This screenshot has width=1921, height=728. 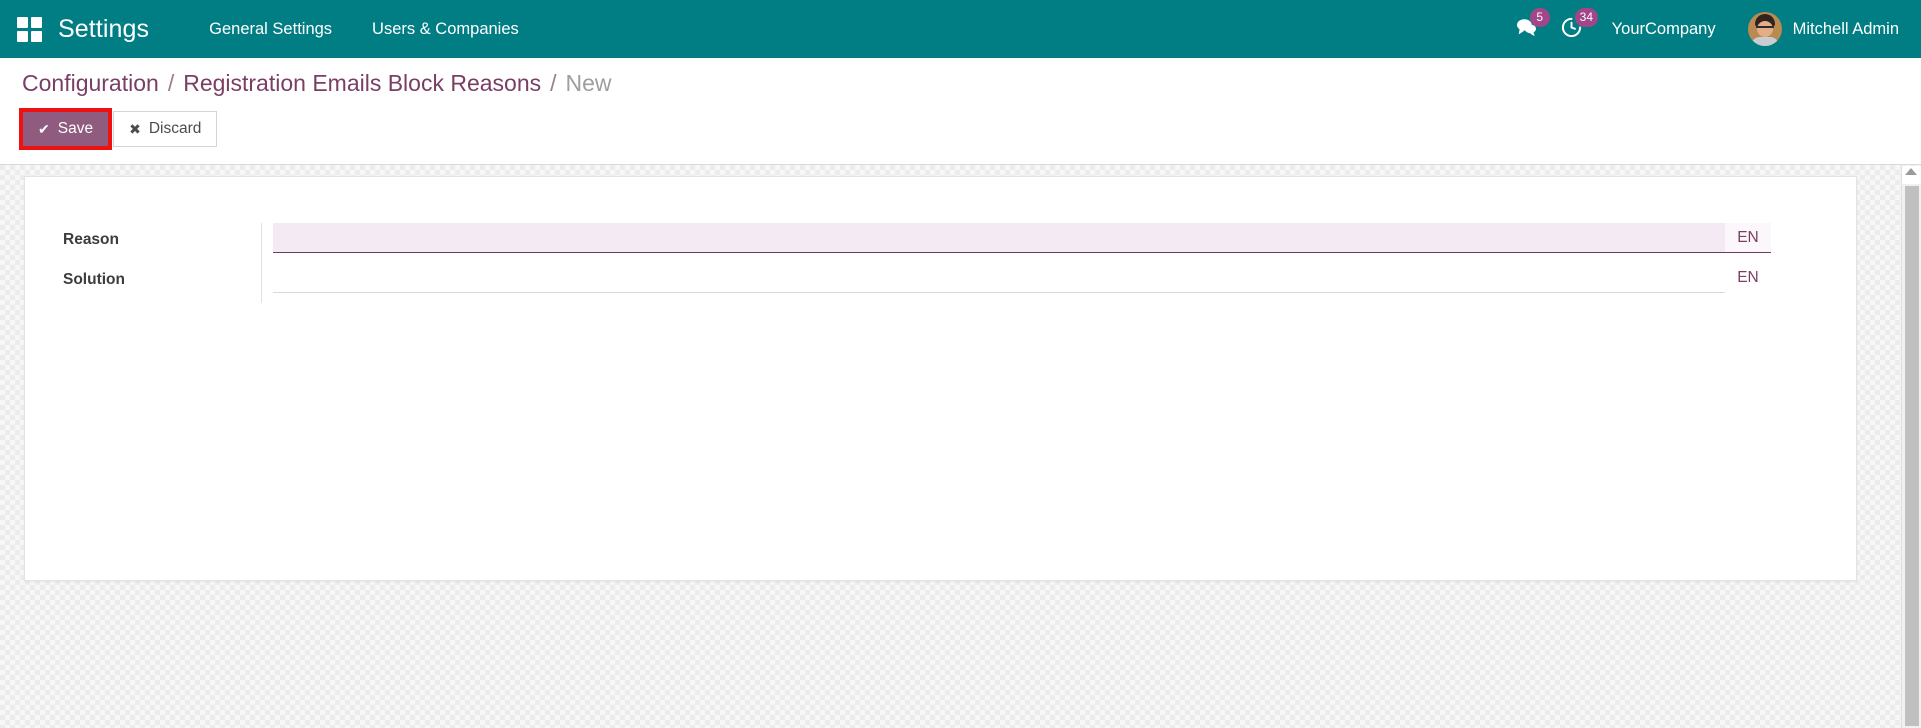 I want to click on user-name-label: Mitchell Admin, so click(x=1845, y=28).